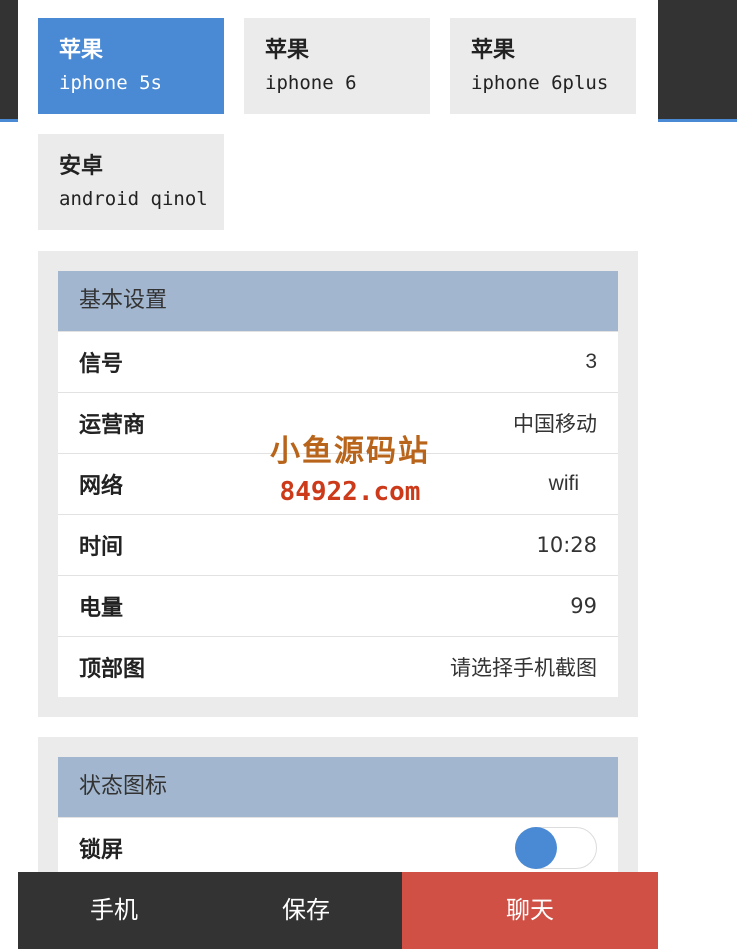  What do you see at coordinates (543, 66) in the screenshot?
I see `model-tile-iphone-6plus: 苹果 iphone 6plus` at bounding box center [543, 66].